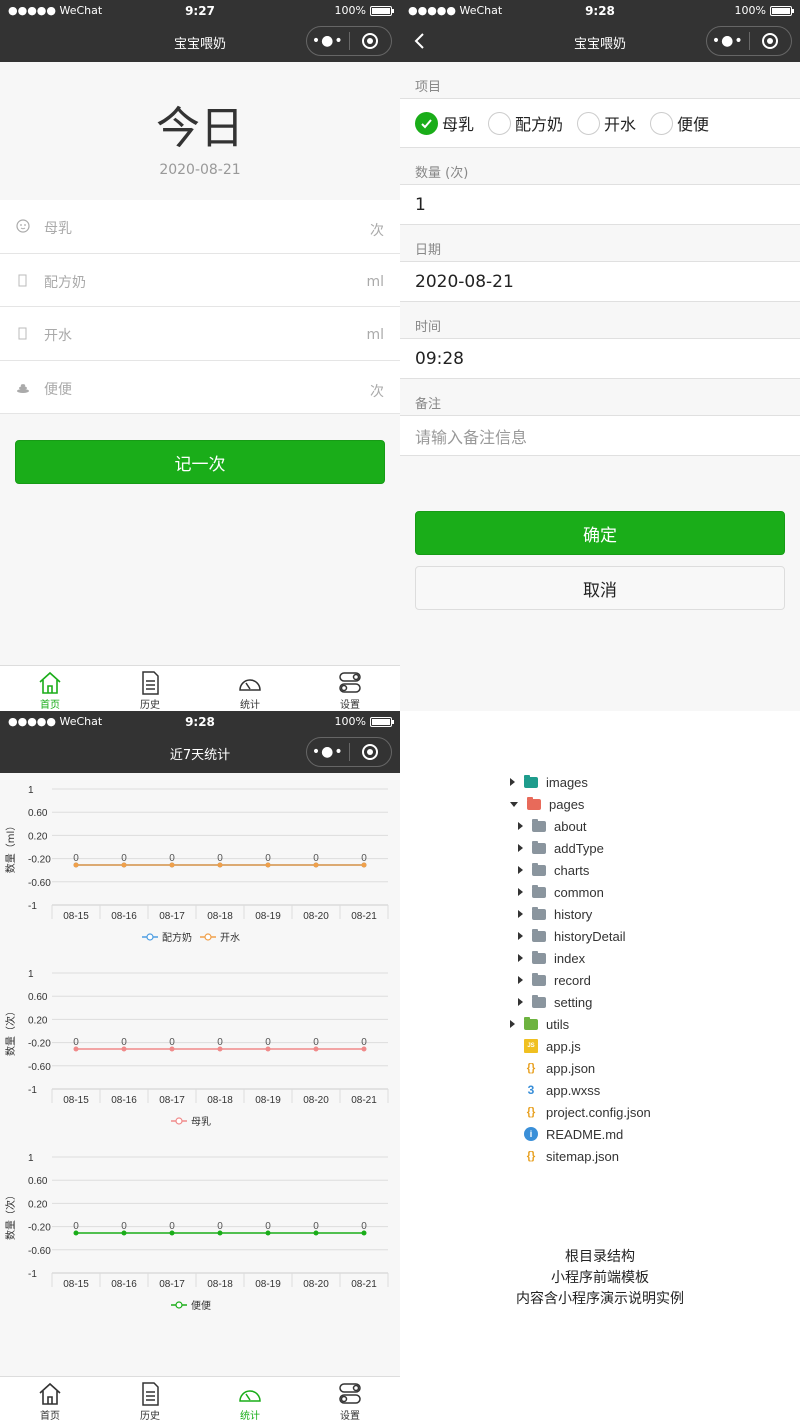 The width and height of the screenshot is (800, 1422). I want to click on tree-item-app-js: JS app.js, so click(545, 1046).